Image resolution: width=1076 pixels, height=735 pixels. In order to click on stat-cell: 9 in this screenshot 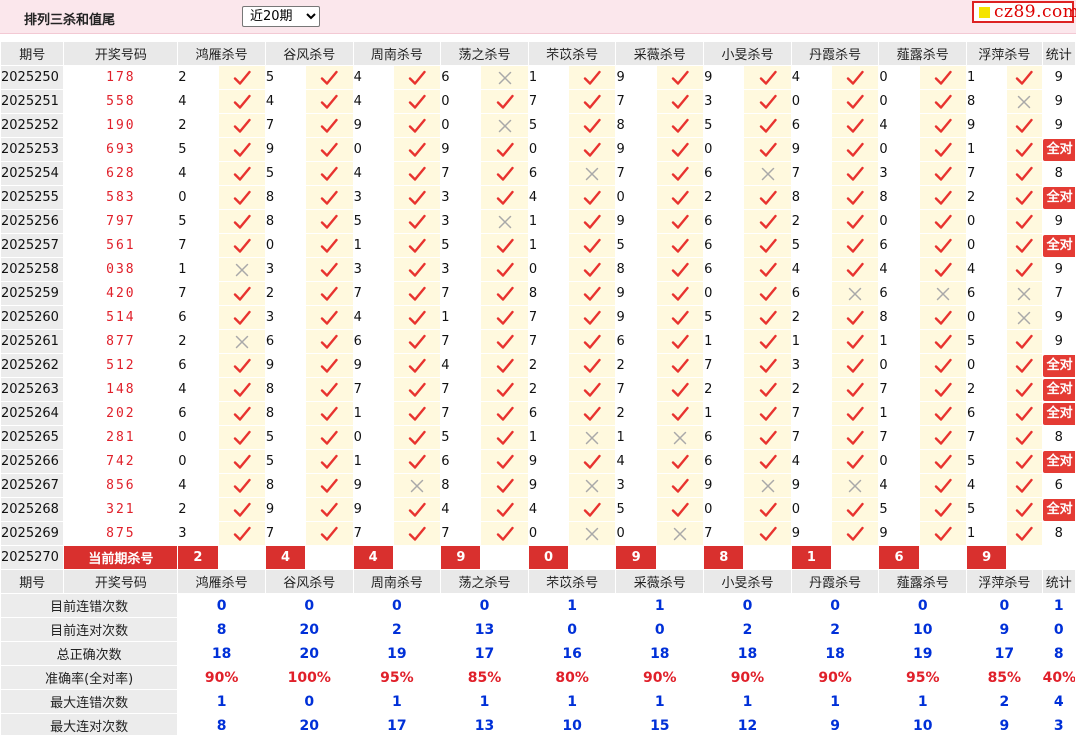, I will do `click(1058, 77)`.